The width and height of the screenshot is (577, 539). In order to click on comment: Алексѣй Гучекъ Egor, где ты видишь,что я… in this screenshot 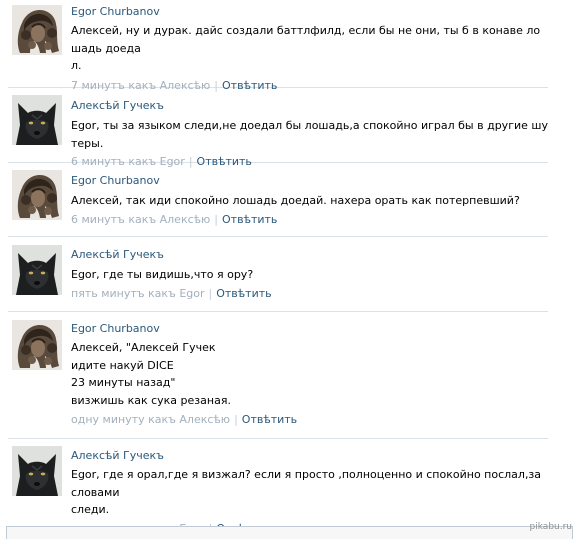, I will do `click(278, 274)`.